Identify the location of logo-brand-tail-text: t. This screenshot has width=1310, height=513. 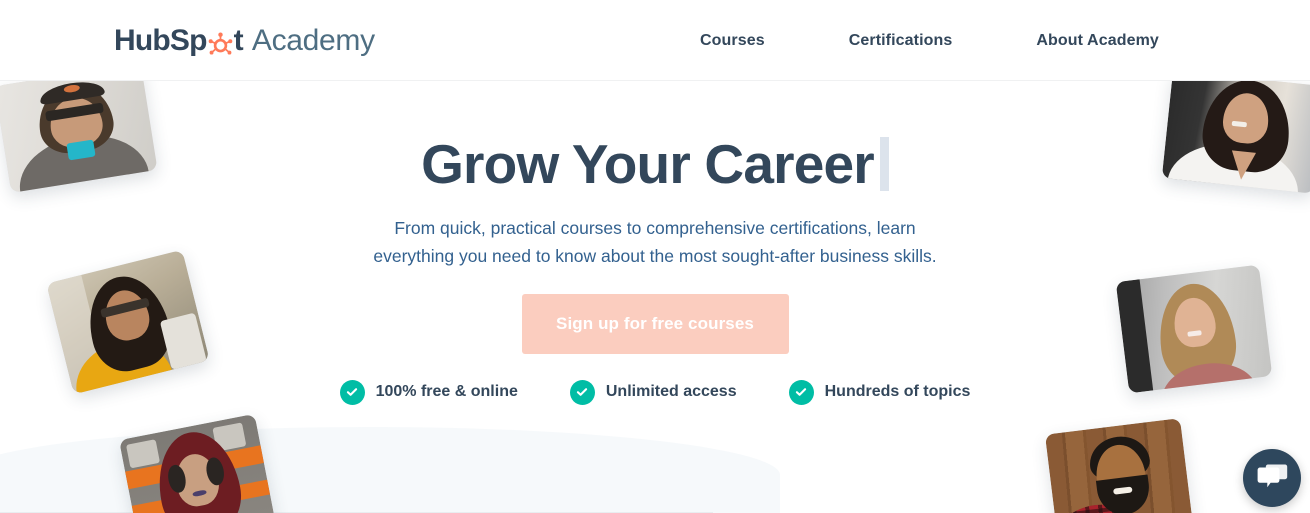
(238, 40).